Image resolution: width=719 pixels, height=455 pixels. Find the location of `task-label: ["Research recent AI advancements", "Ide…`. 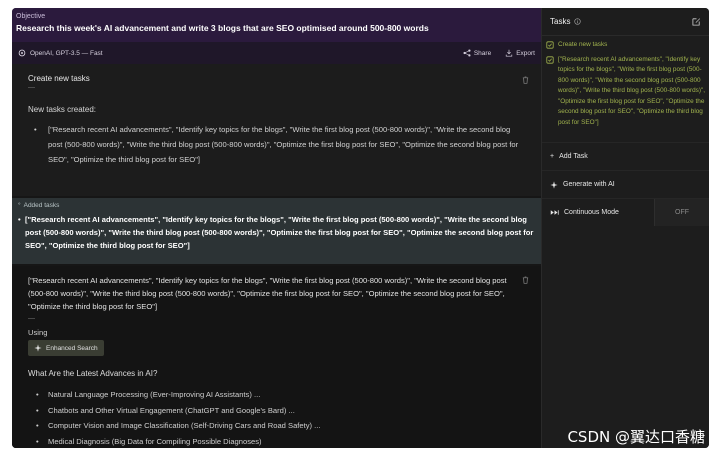

task-label: ["Research recent AI advancements", "Ide… is located at coordinates (631, 90).